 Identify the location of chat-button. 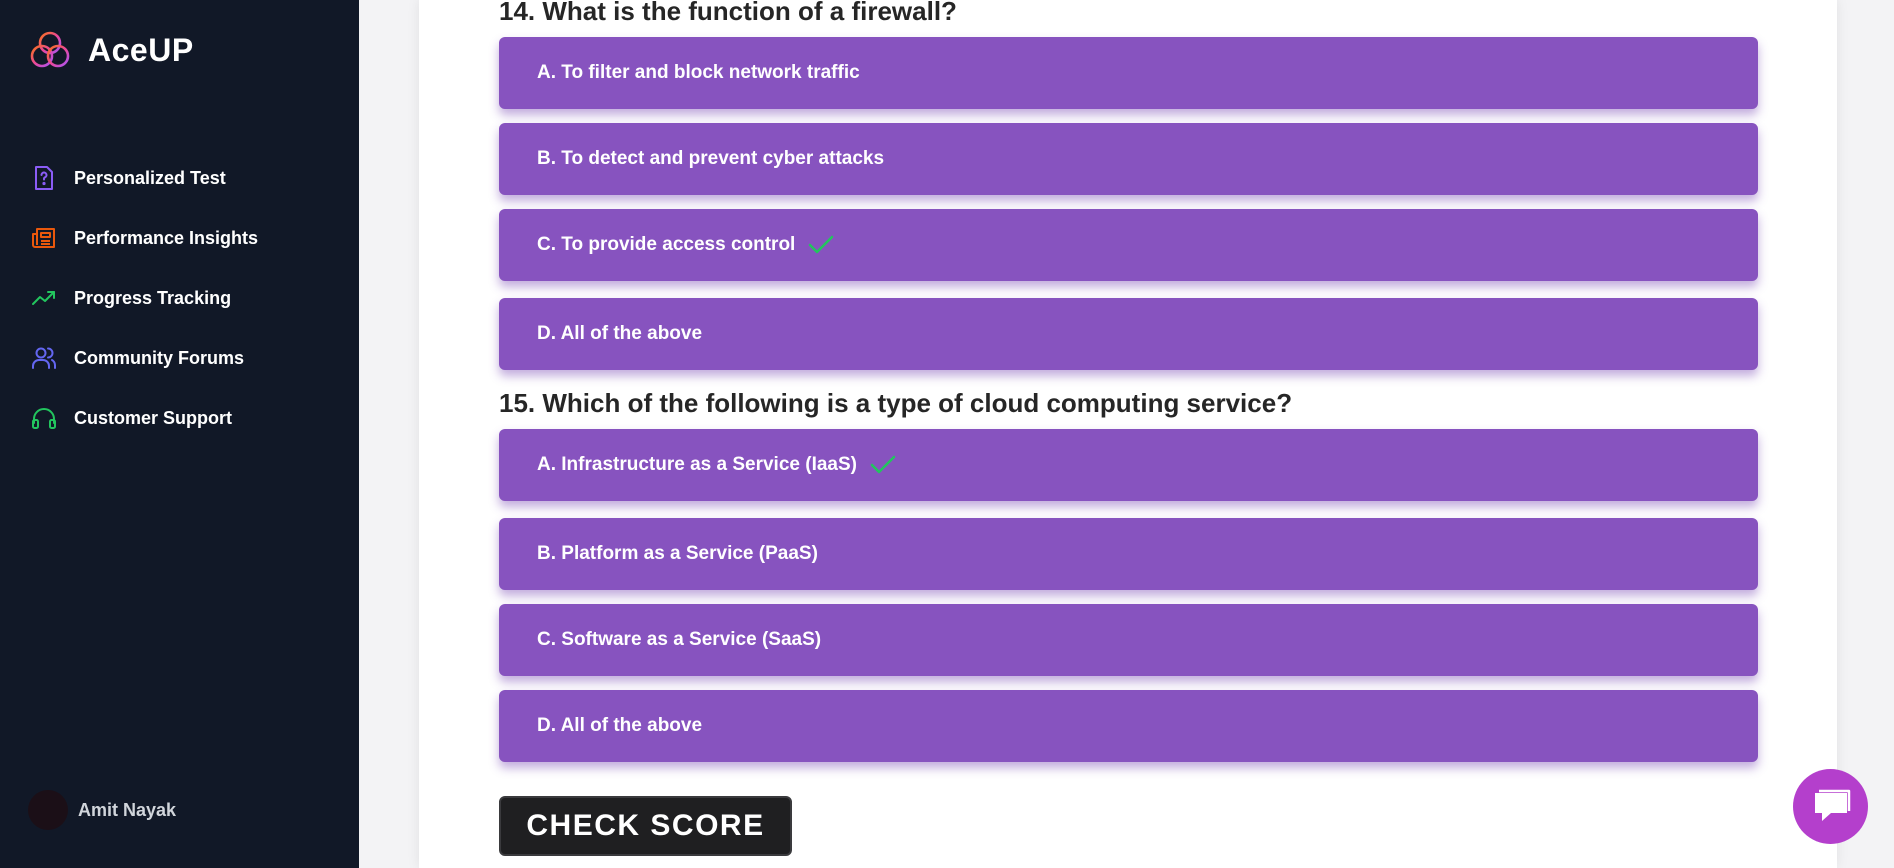
(1830, 806).